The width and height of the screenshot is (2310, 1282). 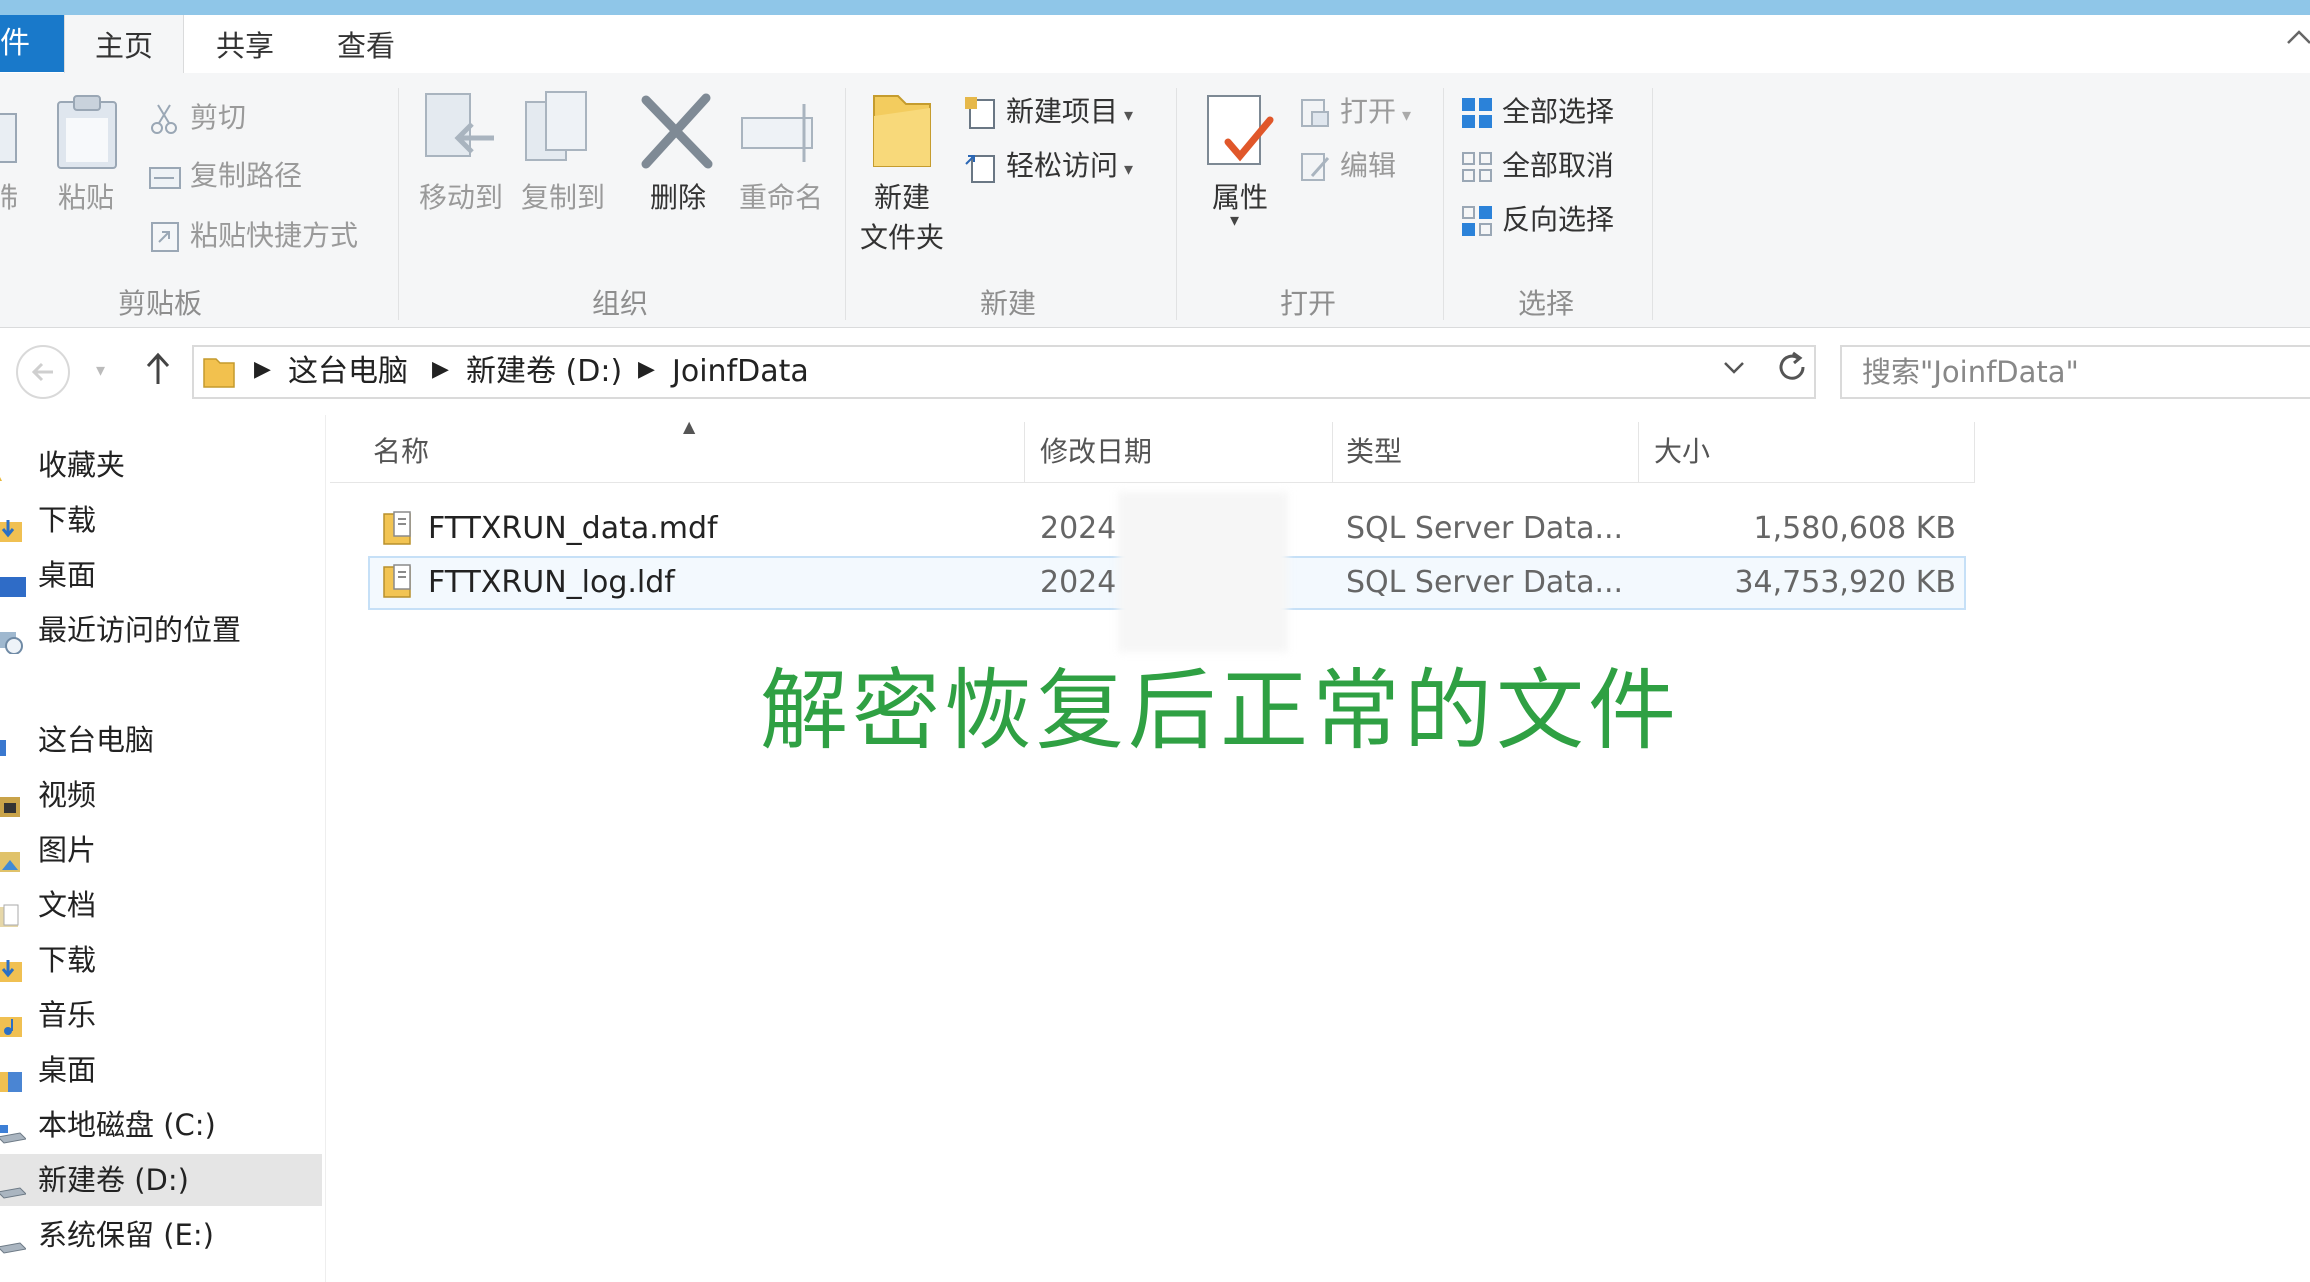 What do you see at coordinates (2297, 39) in the screenshot?
I see `ribbon-collapse-icon` at bounding box center [2297, 39].